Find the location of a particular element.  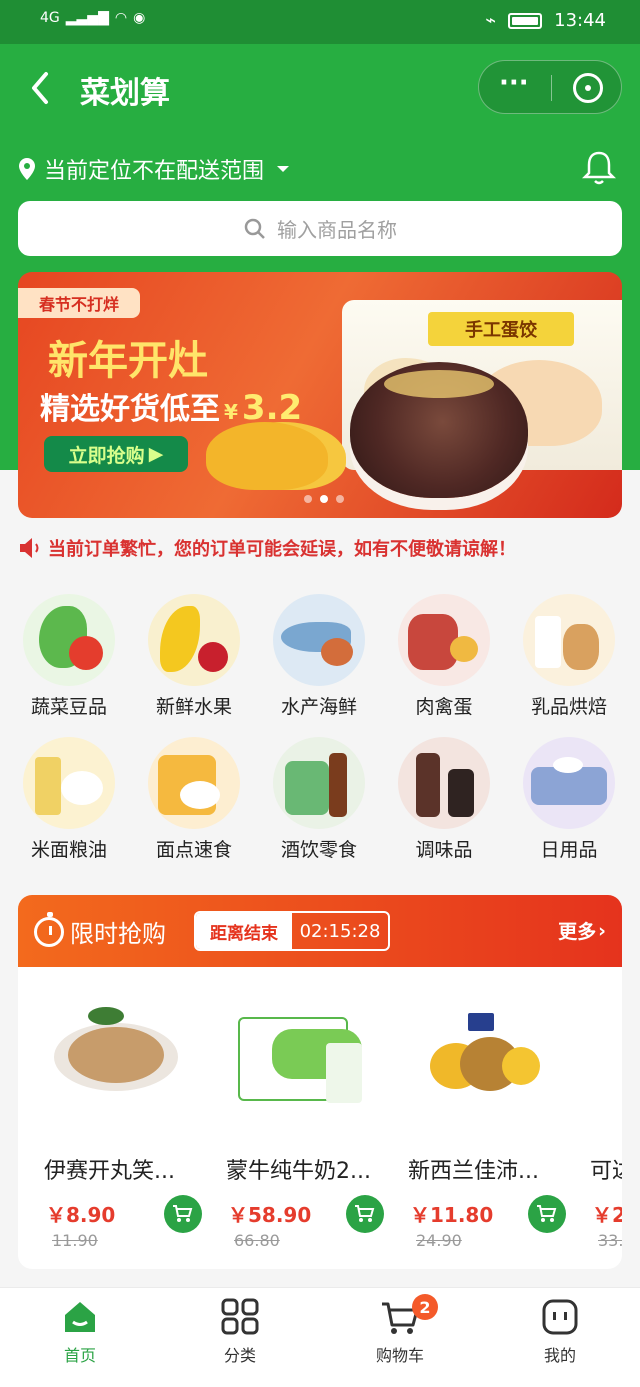

search-bar: 输入商品名称 is located at coordinates (320, 228).